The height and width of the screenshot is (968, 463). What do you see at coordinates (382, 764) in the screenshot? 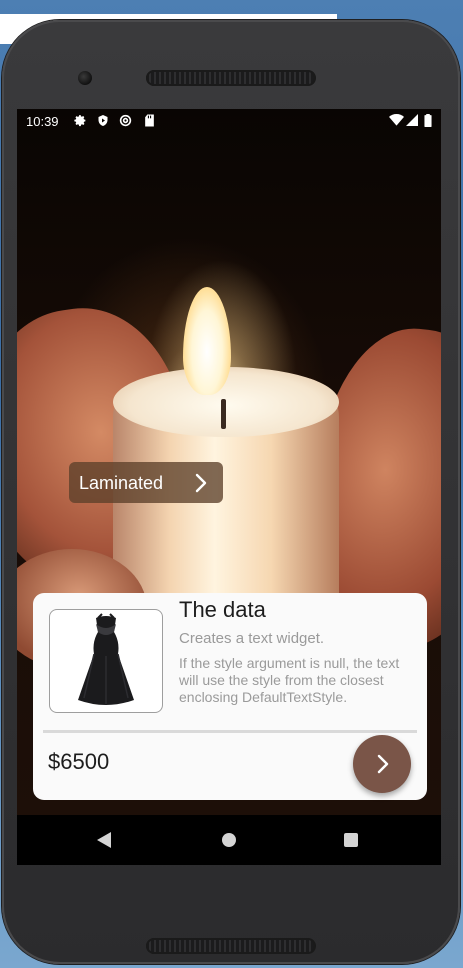
I see `next-button` at bounding box center [382, 764].